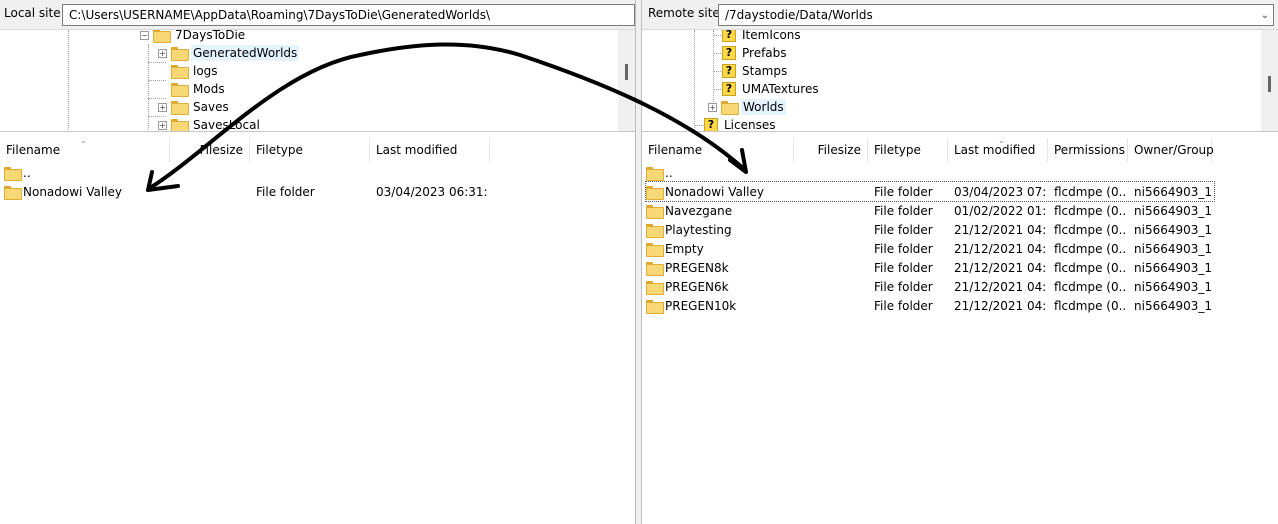  What do you see at coordinates (755, 71) in the screenshot?
I see `remote-tree-item-stamps: ? Stamps` at bounding box center [755, 71].